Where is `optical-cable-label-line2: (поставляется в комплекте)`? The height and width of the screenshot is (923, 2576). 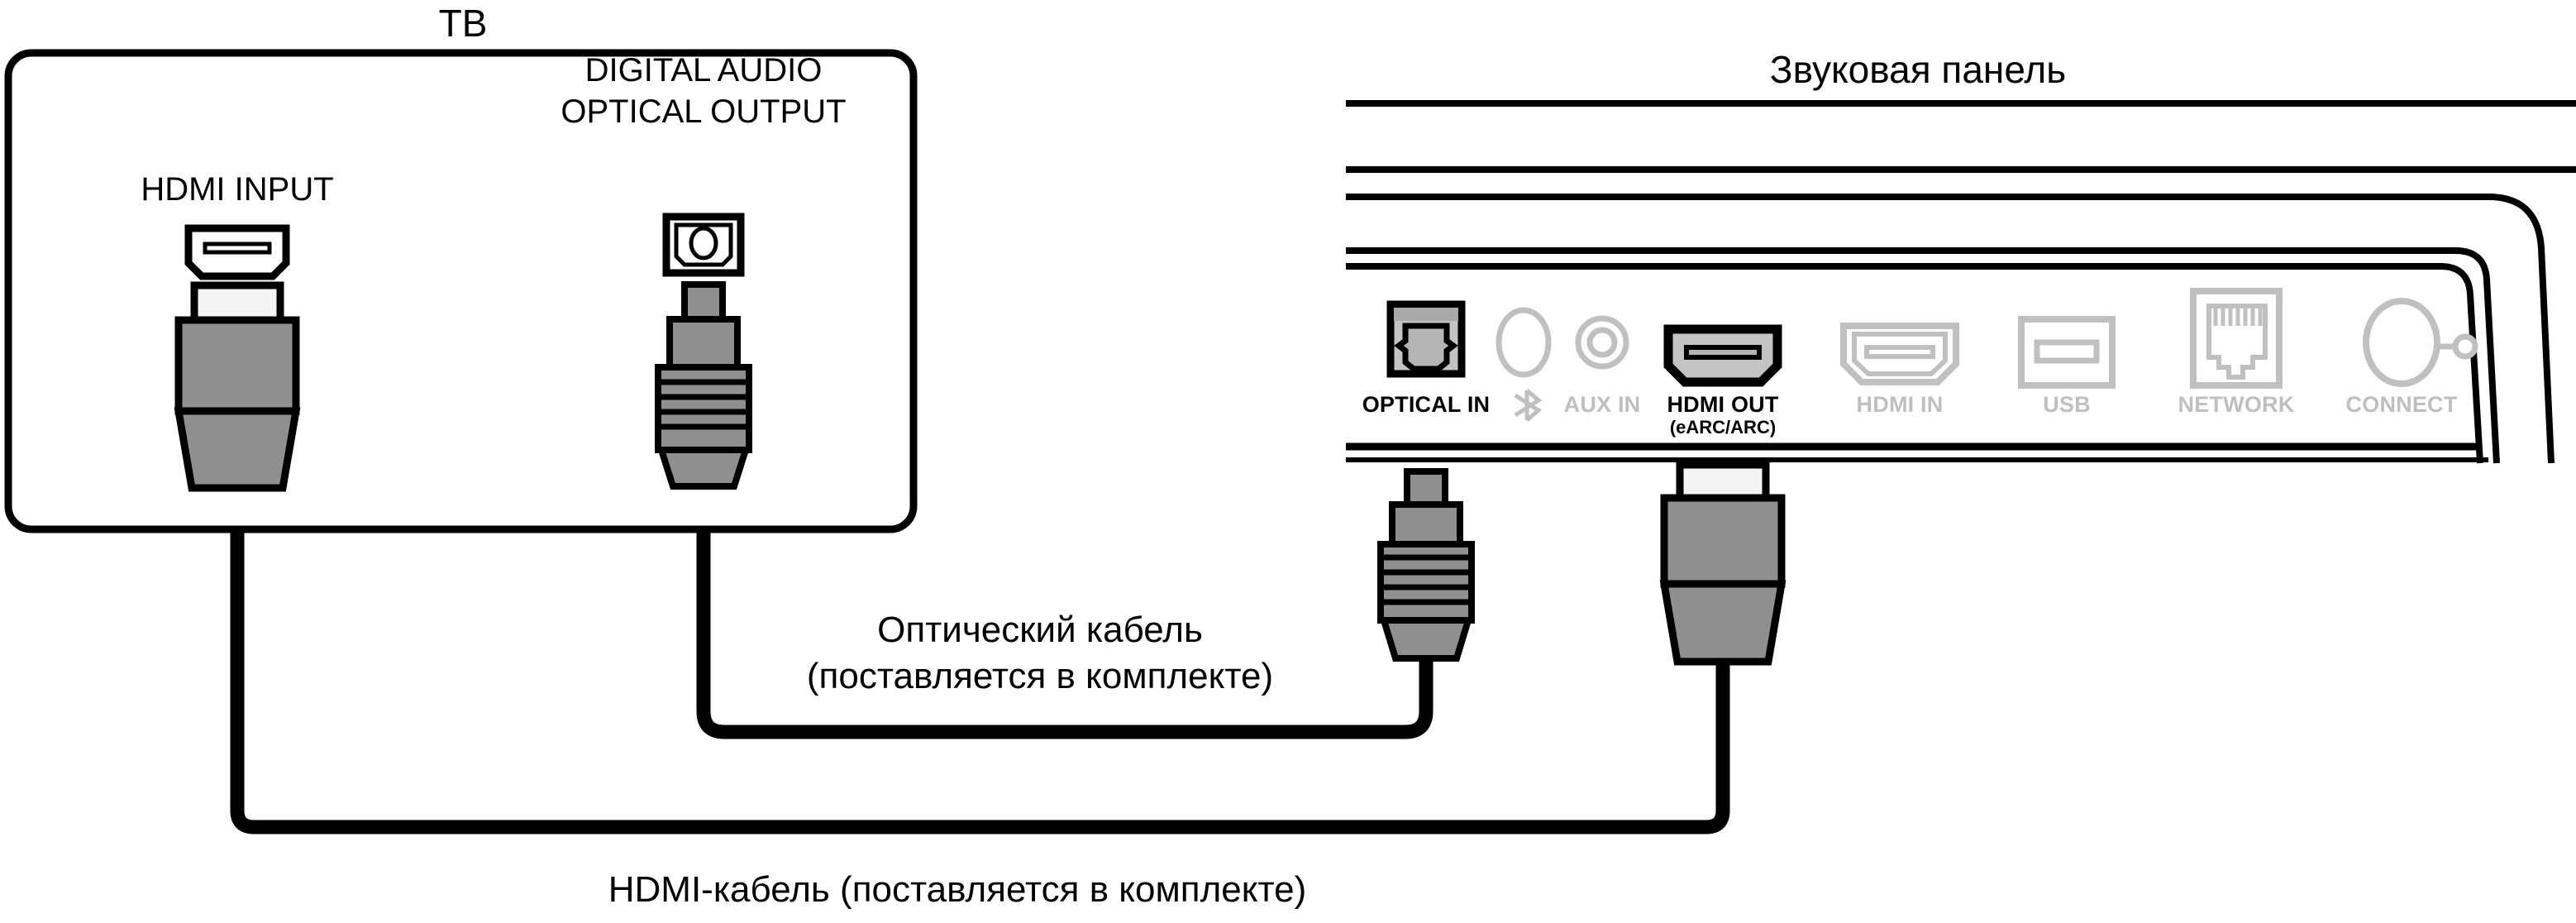
optical-cable-label-line2: (поставляется в комплекте) is located at coordinates (1040, 676).